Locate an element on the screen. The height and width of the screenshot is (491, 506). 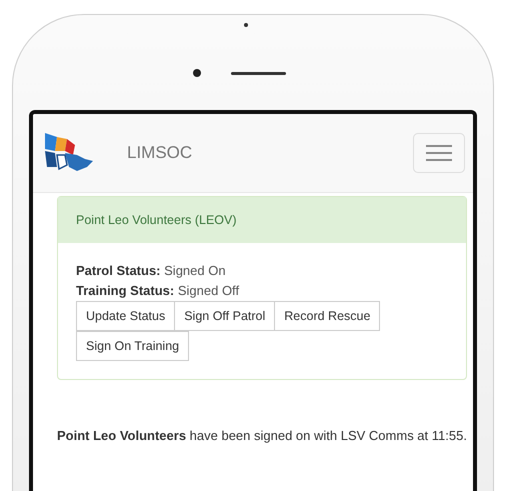
action-button: Record Rescue is located at coordinates (327, 316).